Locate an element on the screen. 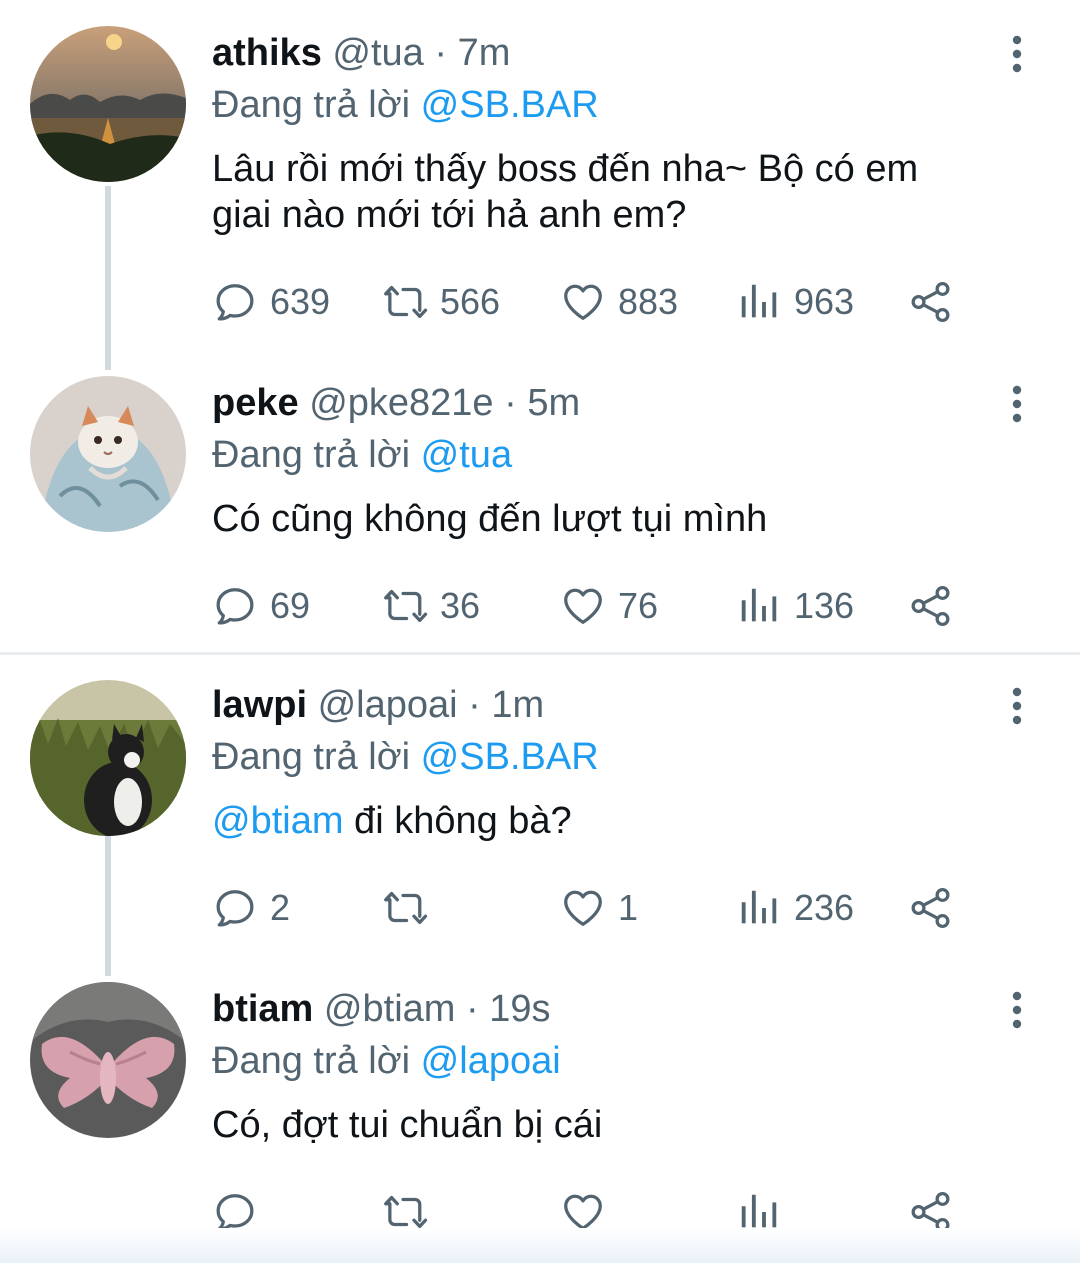 This screenshot has width=1080, height=1263. views-button: 236 is located at coordinates (795, 908).